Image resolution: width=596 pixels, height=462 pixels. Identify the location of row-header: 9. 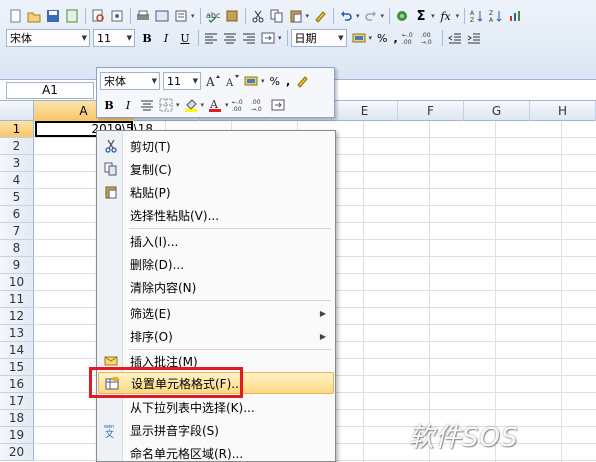
(17, 265).